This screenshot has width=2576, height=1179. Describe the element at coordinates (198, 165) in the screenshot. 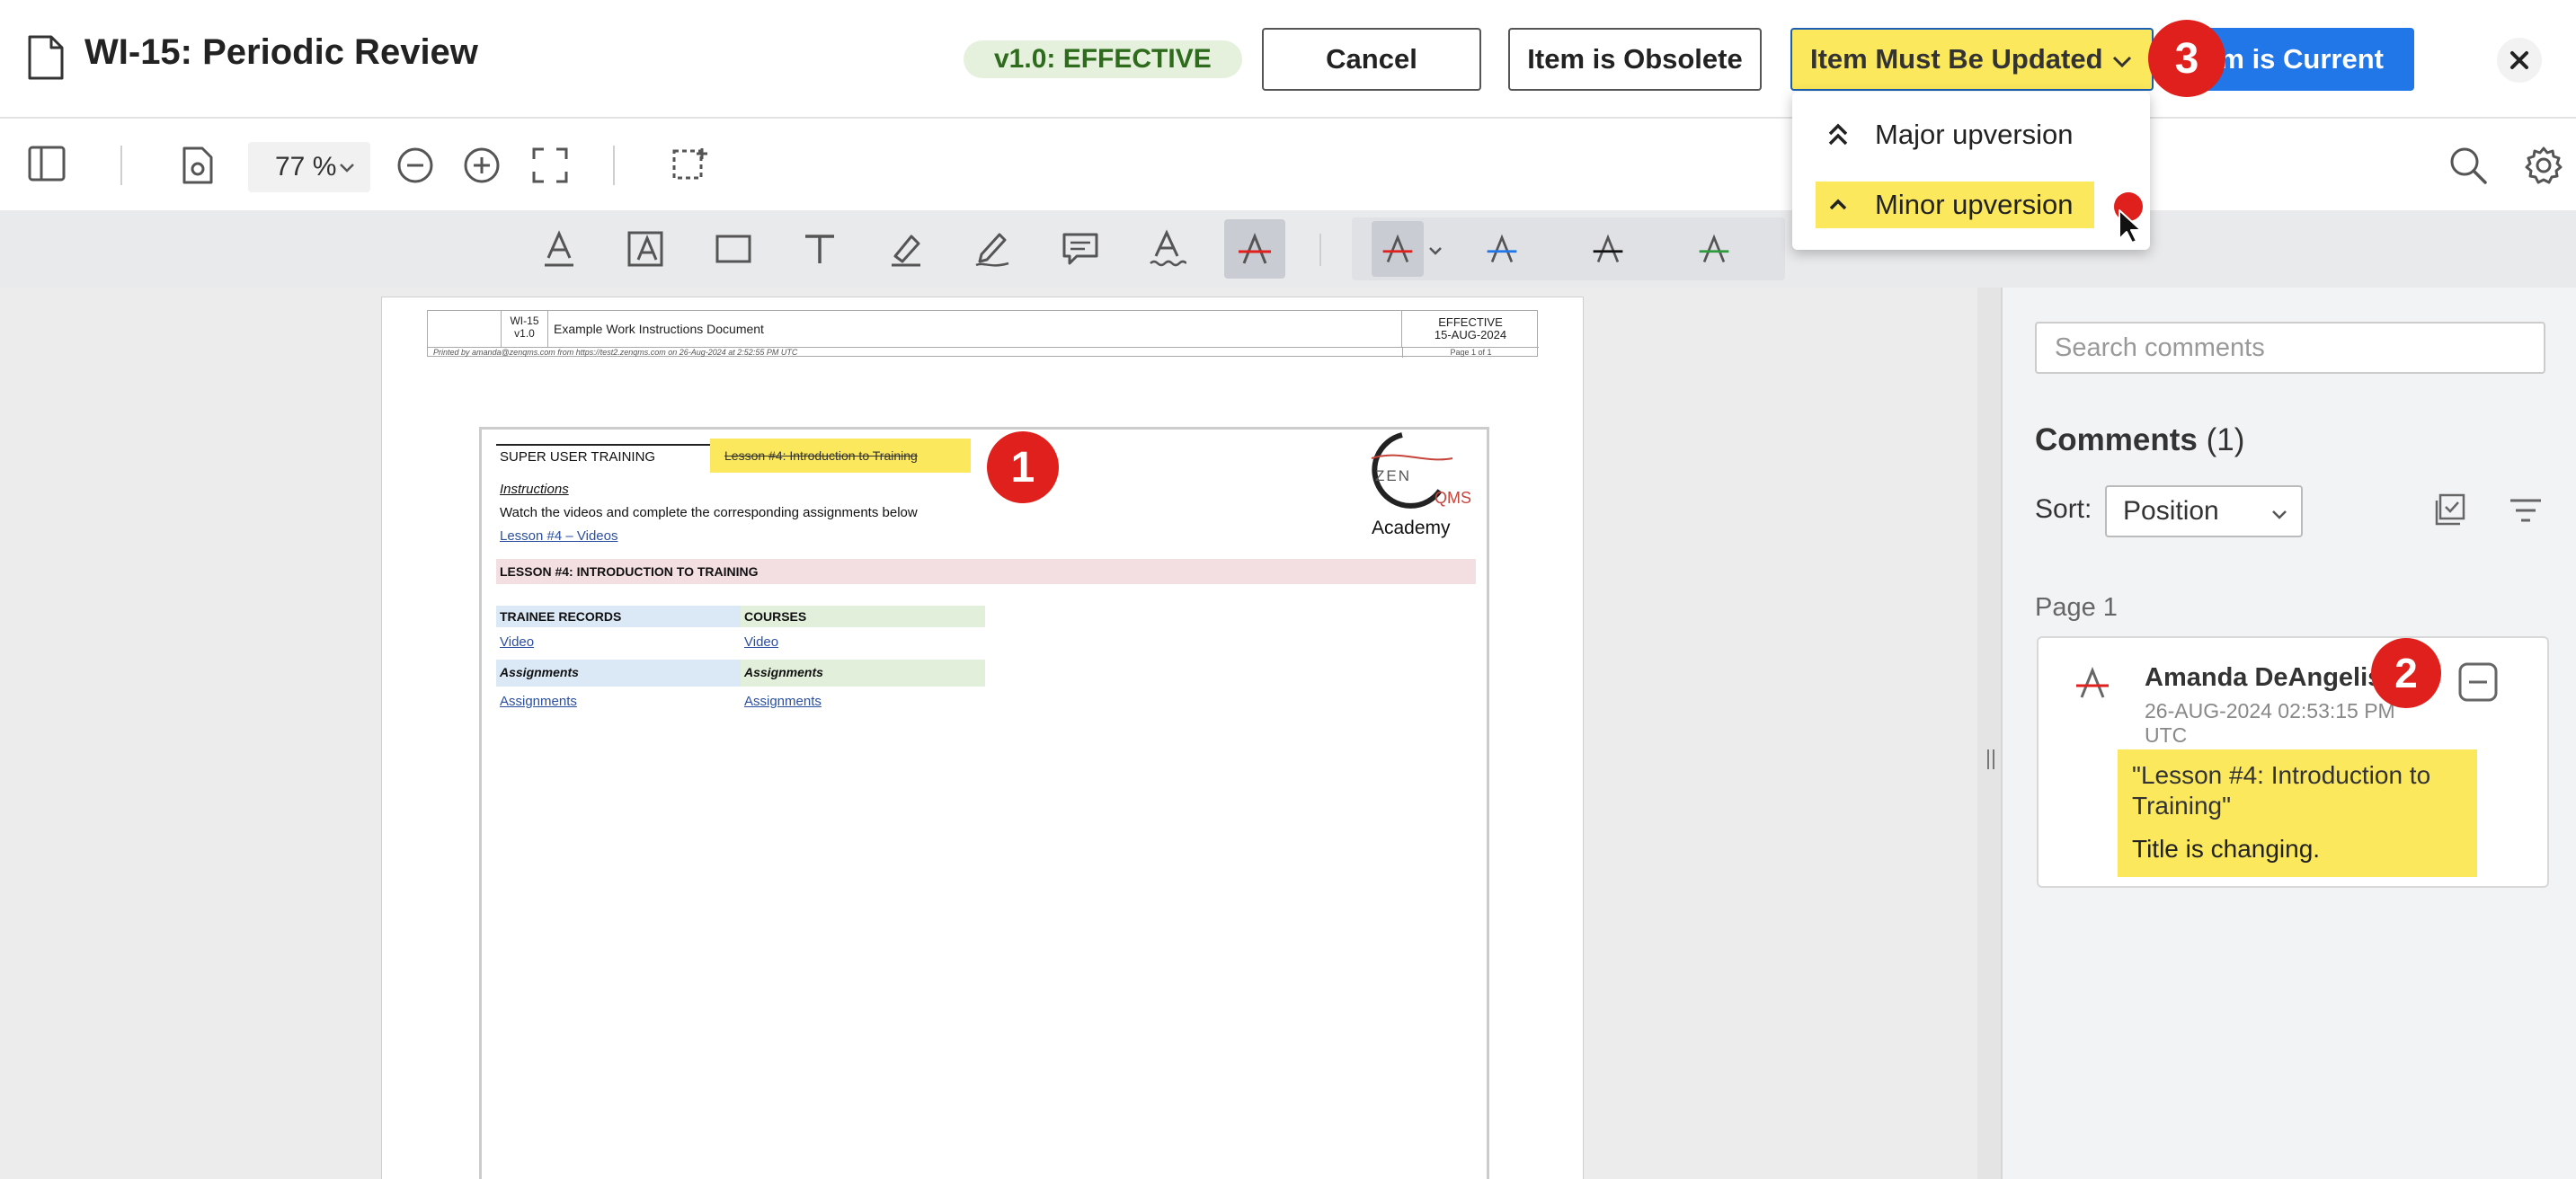

I see `document-settings-button` at that location.